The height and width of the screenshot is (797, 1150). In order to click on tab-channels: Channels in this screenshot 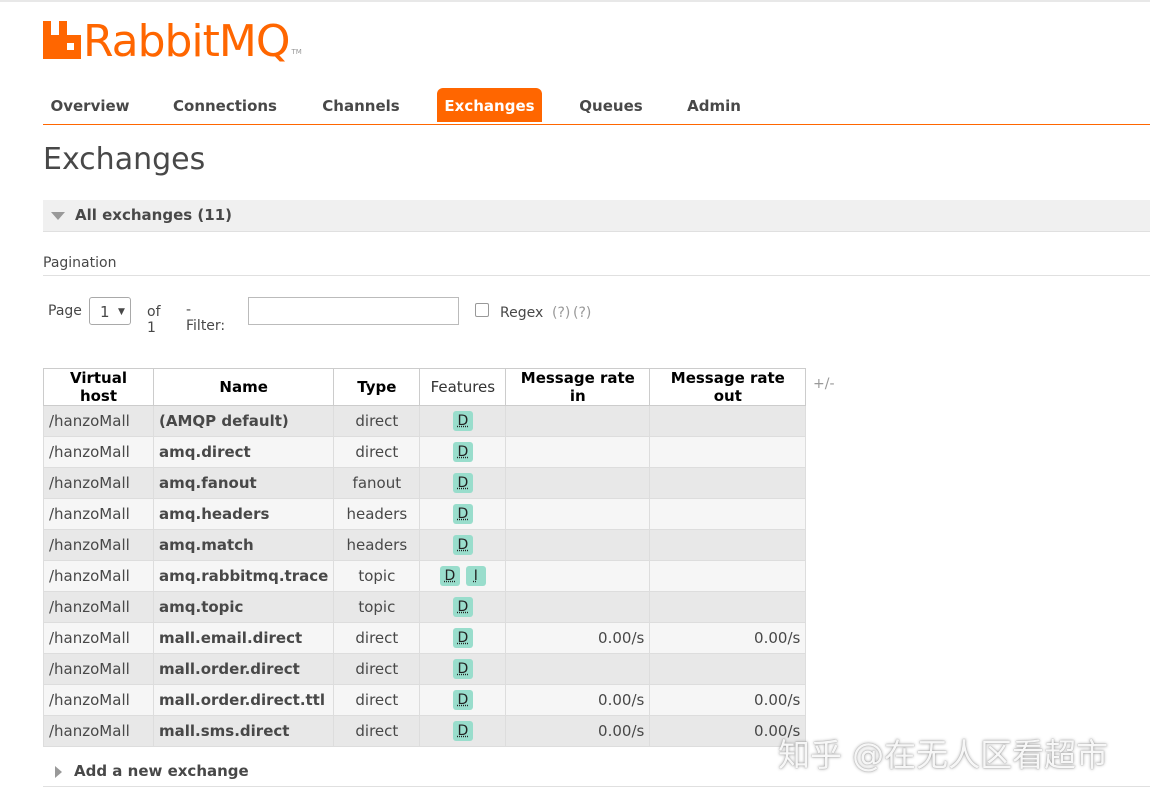, I will do `click(361, 105)`.